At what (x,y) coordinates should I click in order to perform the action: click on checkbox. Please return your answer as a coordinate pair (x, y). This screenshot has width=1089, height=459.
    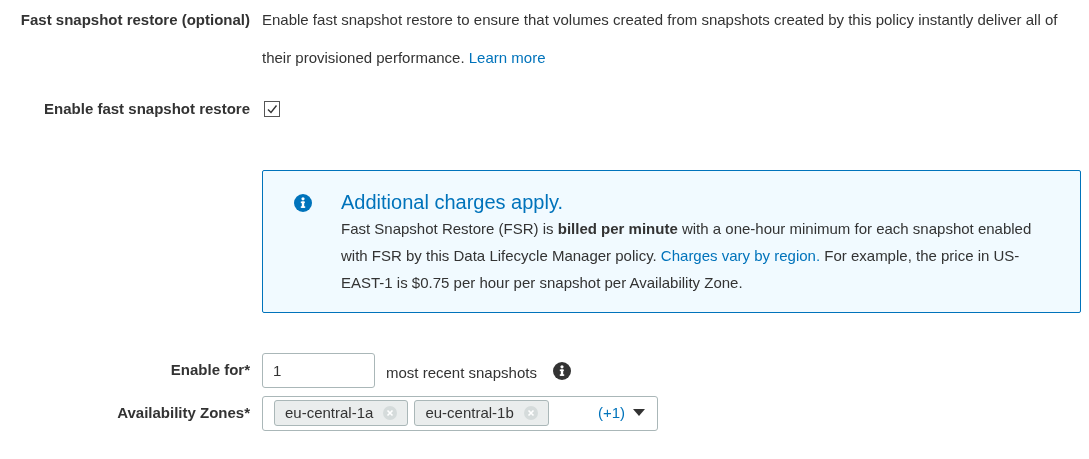
    Looking at the image, I should click on (272, 109).